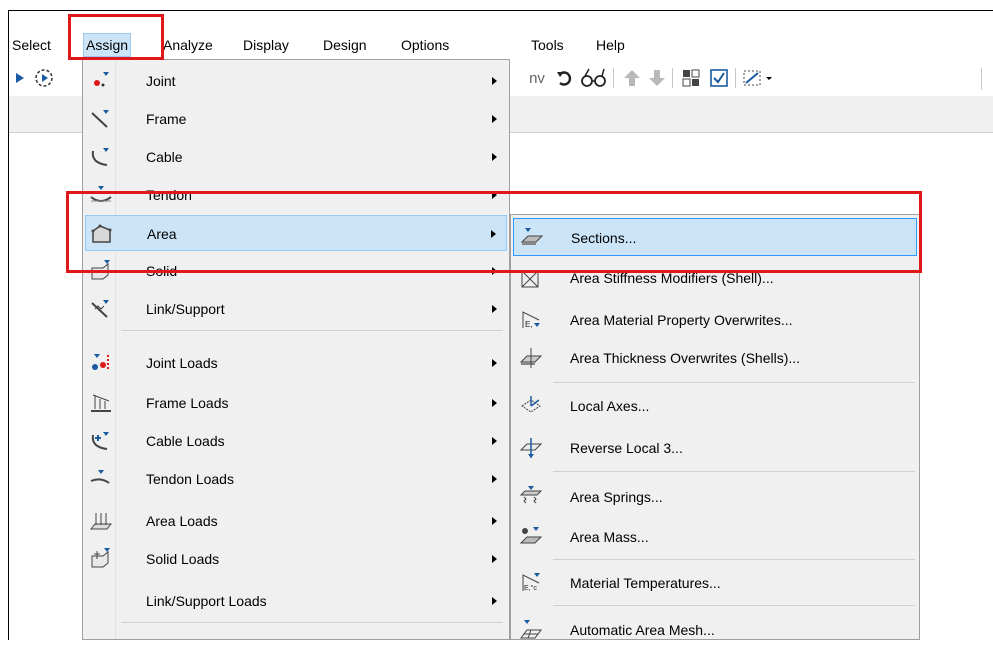 This screenshot has width=993, height=649. What do you see at coordinates (190, 479) in the screenshot?
I see `menu-item-label: Tendon Loads` at bounding box center [190, 479].